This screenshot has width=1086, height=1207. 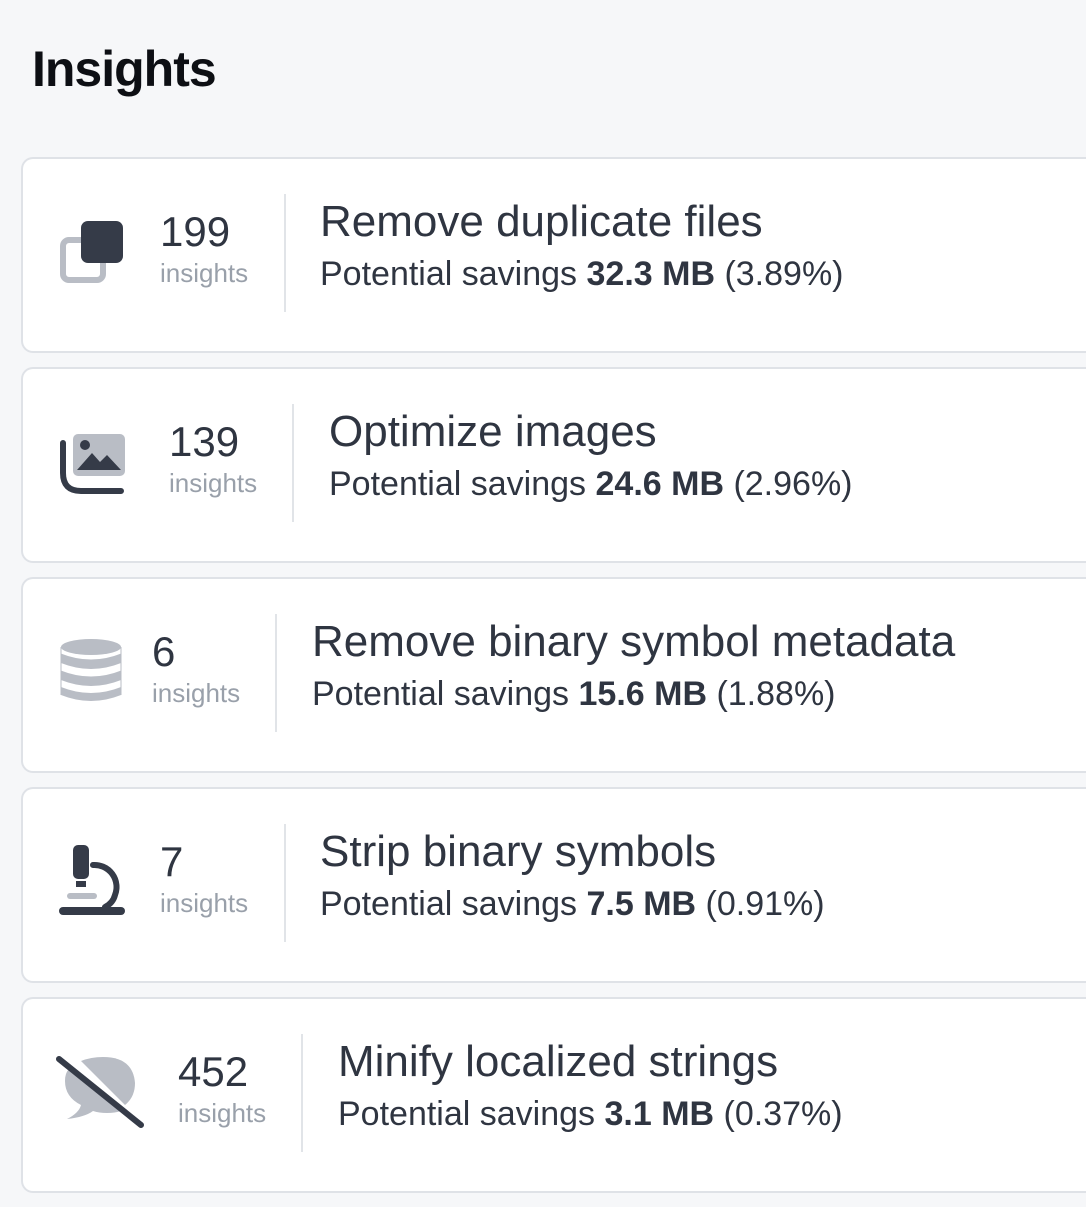 I want to click on insight-savings: Potential savings 3.1 MB (0.37%), so click(x=590, y=1114).